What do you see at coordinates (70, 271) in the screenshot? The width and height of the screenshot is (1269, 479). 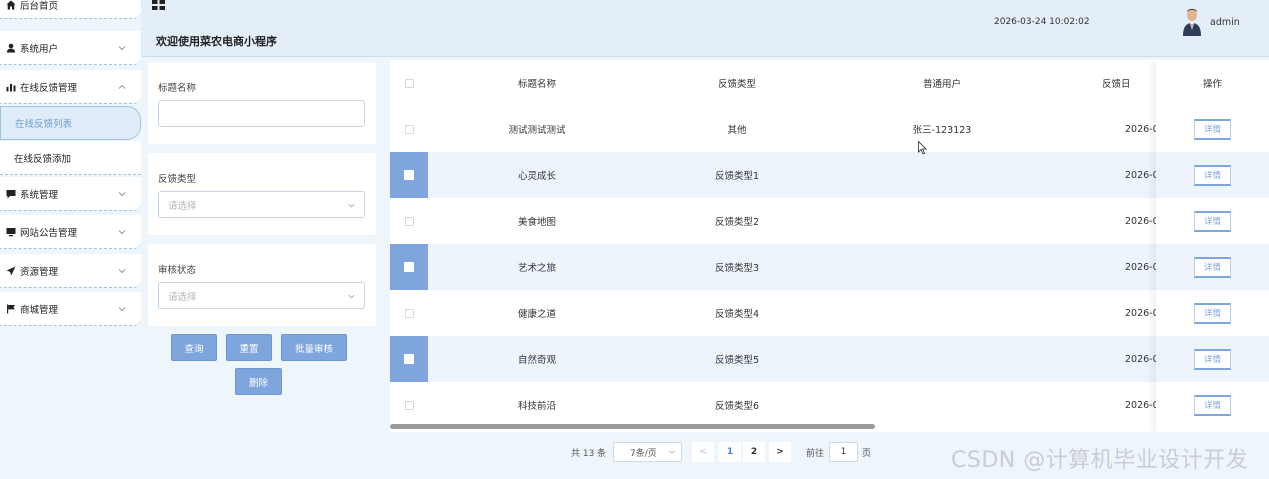 I see `sidebar-item-resources: 资源管理` at bounding box center [70, 271].